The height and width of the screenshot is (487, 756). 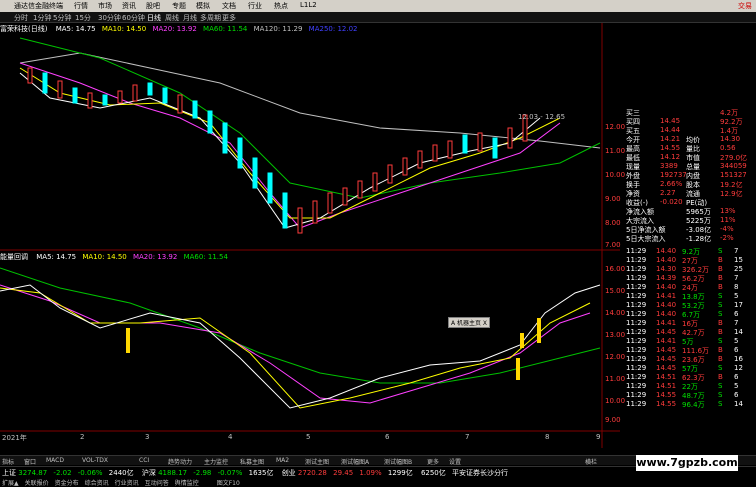 I want to click on indicator-tab: 更多, so click(x=433, y=461).